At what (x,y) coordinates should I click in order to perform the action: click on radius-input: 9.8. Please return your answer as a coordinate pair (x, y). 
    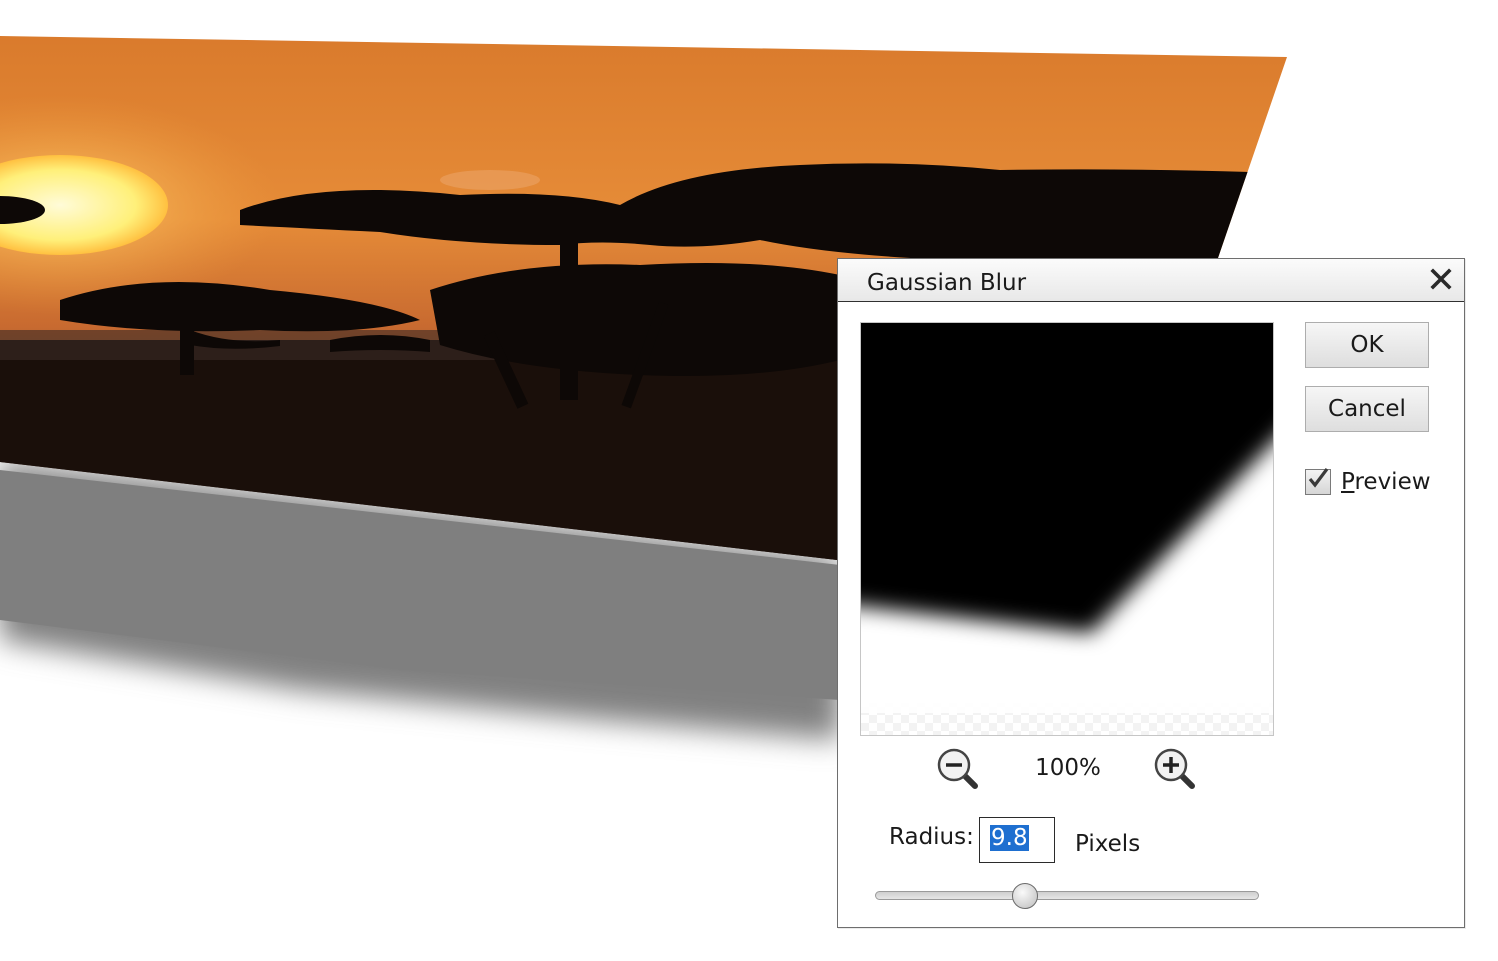
    Looking at the image, I should click on (1017, 840).